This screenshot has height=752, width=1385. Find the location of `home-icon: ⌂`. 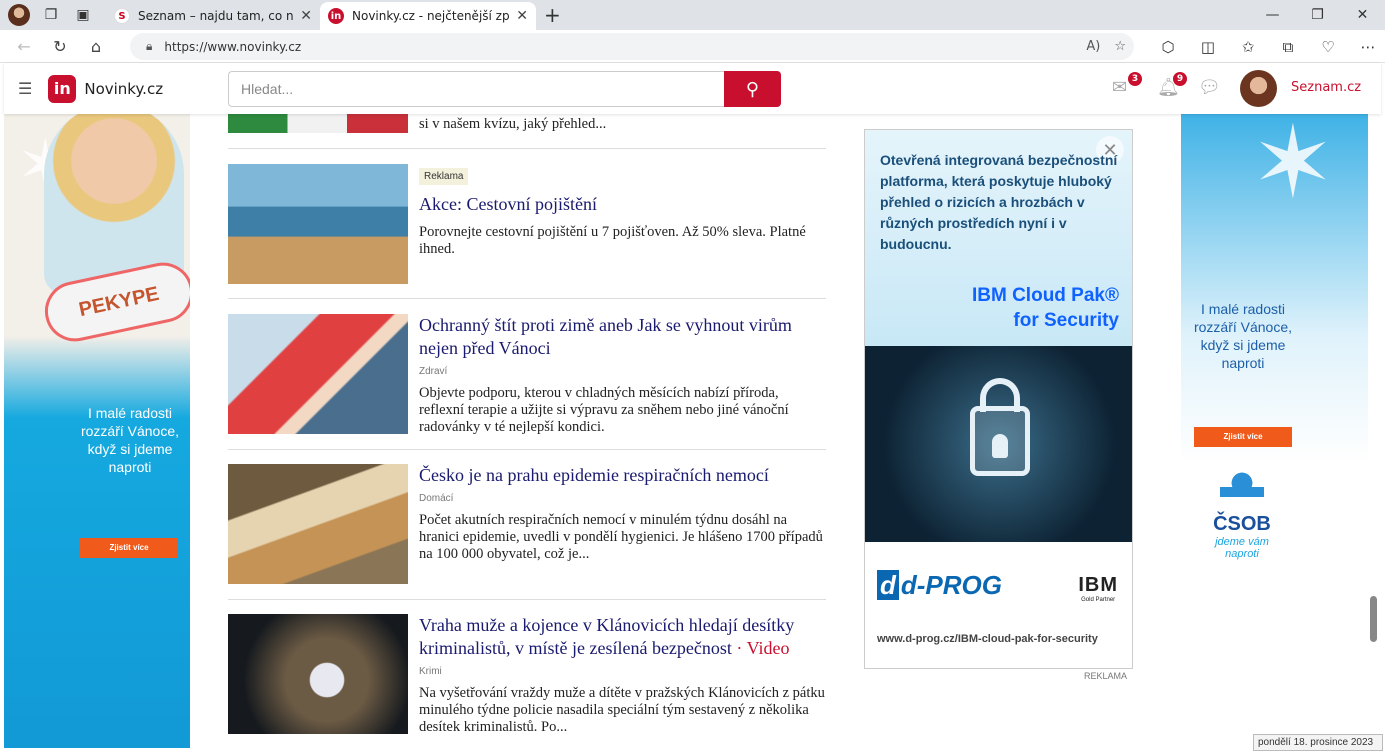

home-icon: ⌂ is located at coordinates (96, 46).